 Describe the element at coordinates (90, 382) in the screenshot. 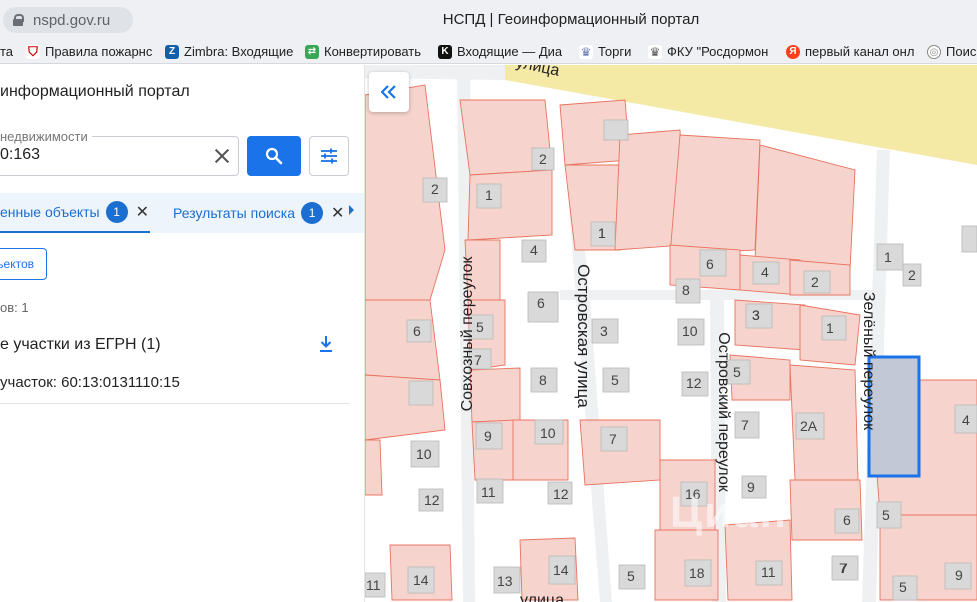

I see `parcel-result-item: участок: 60:13:0131110:15` at that location.